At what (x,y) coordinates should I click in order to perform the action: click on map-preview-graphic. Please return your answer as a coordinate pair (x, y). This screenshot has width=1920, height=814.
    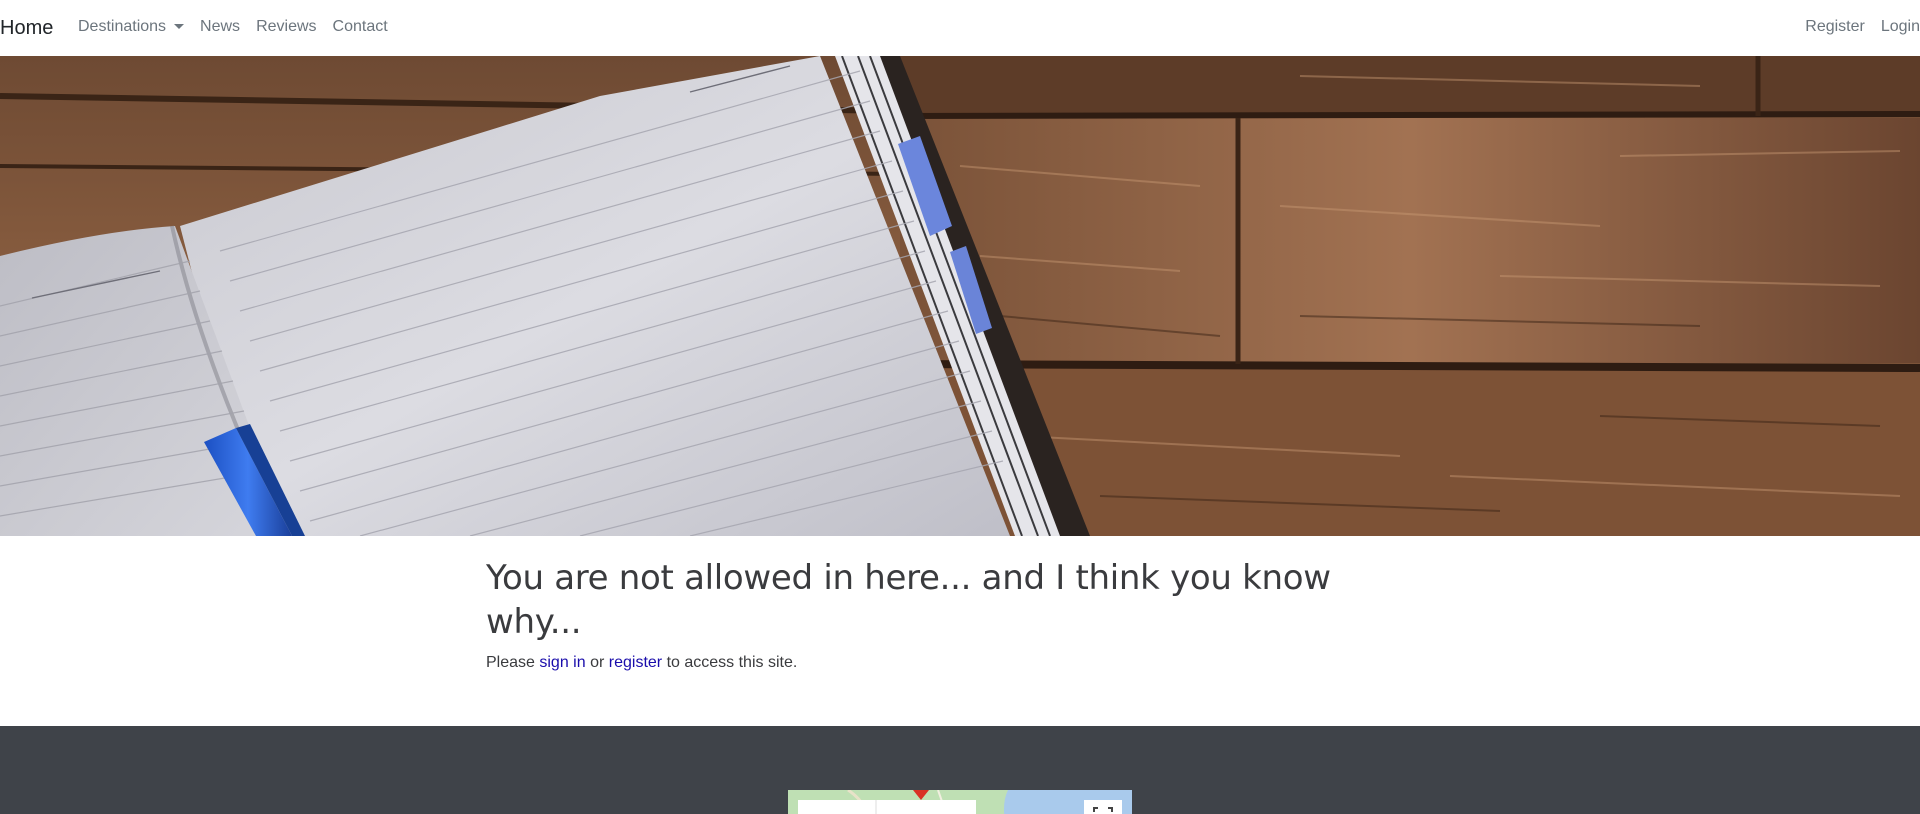
    Looking at the image, I should click on (960, 802).